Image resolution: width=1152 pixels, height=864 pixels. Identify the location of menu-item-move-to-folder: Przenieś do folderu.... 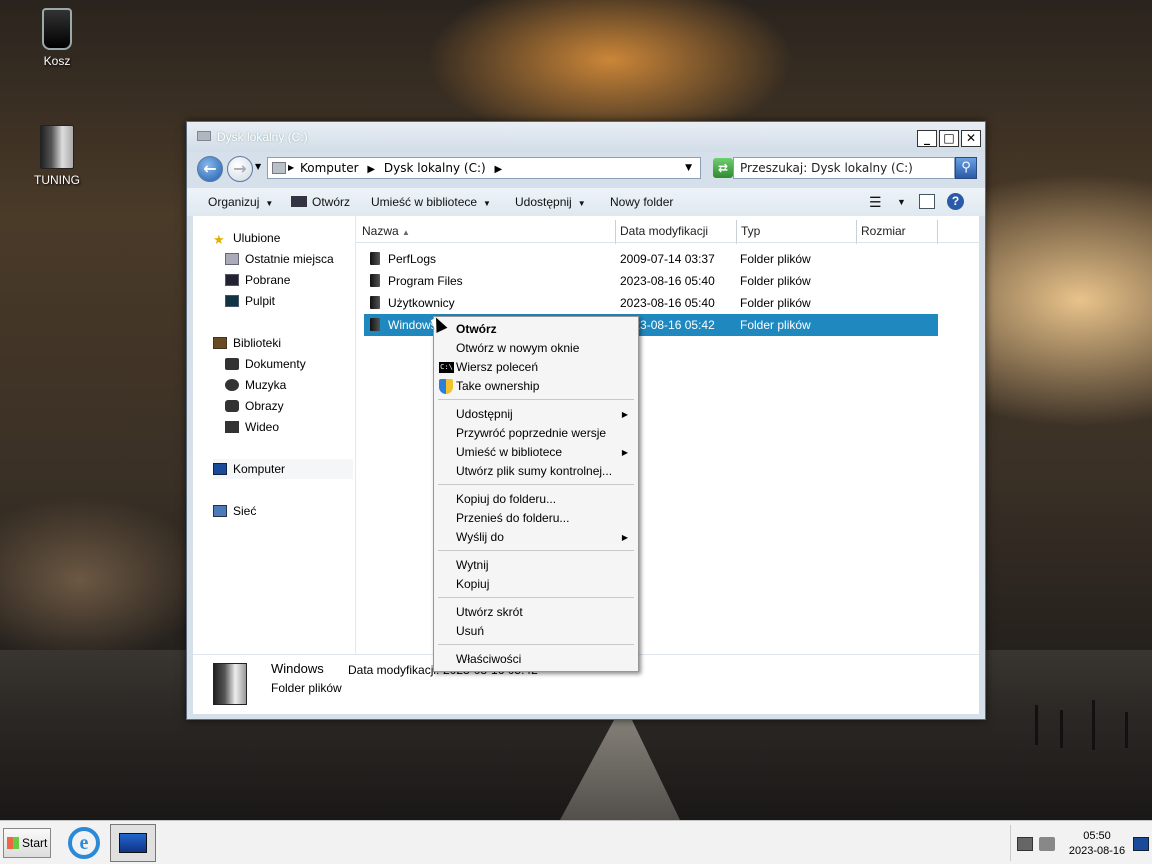
(512, 518).